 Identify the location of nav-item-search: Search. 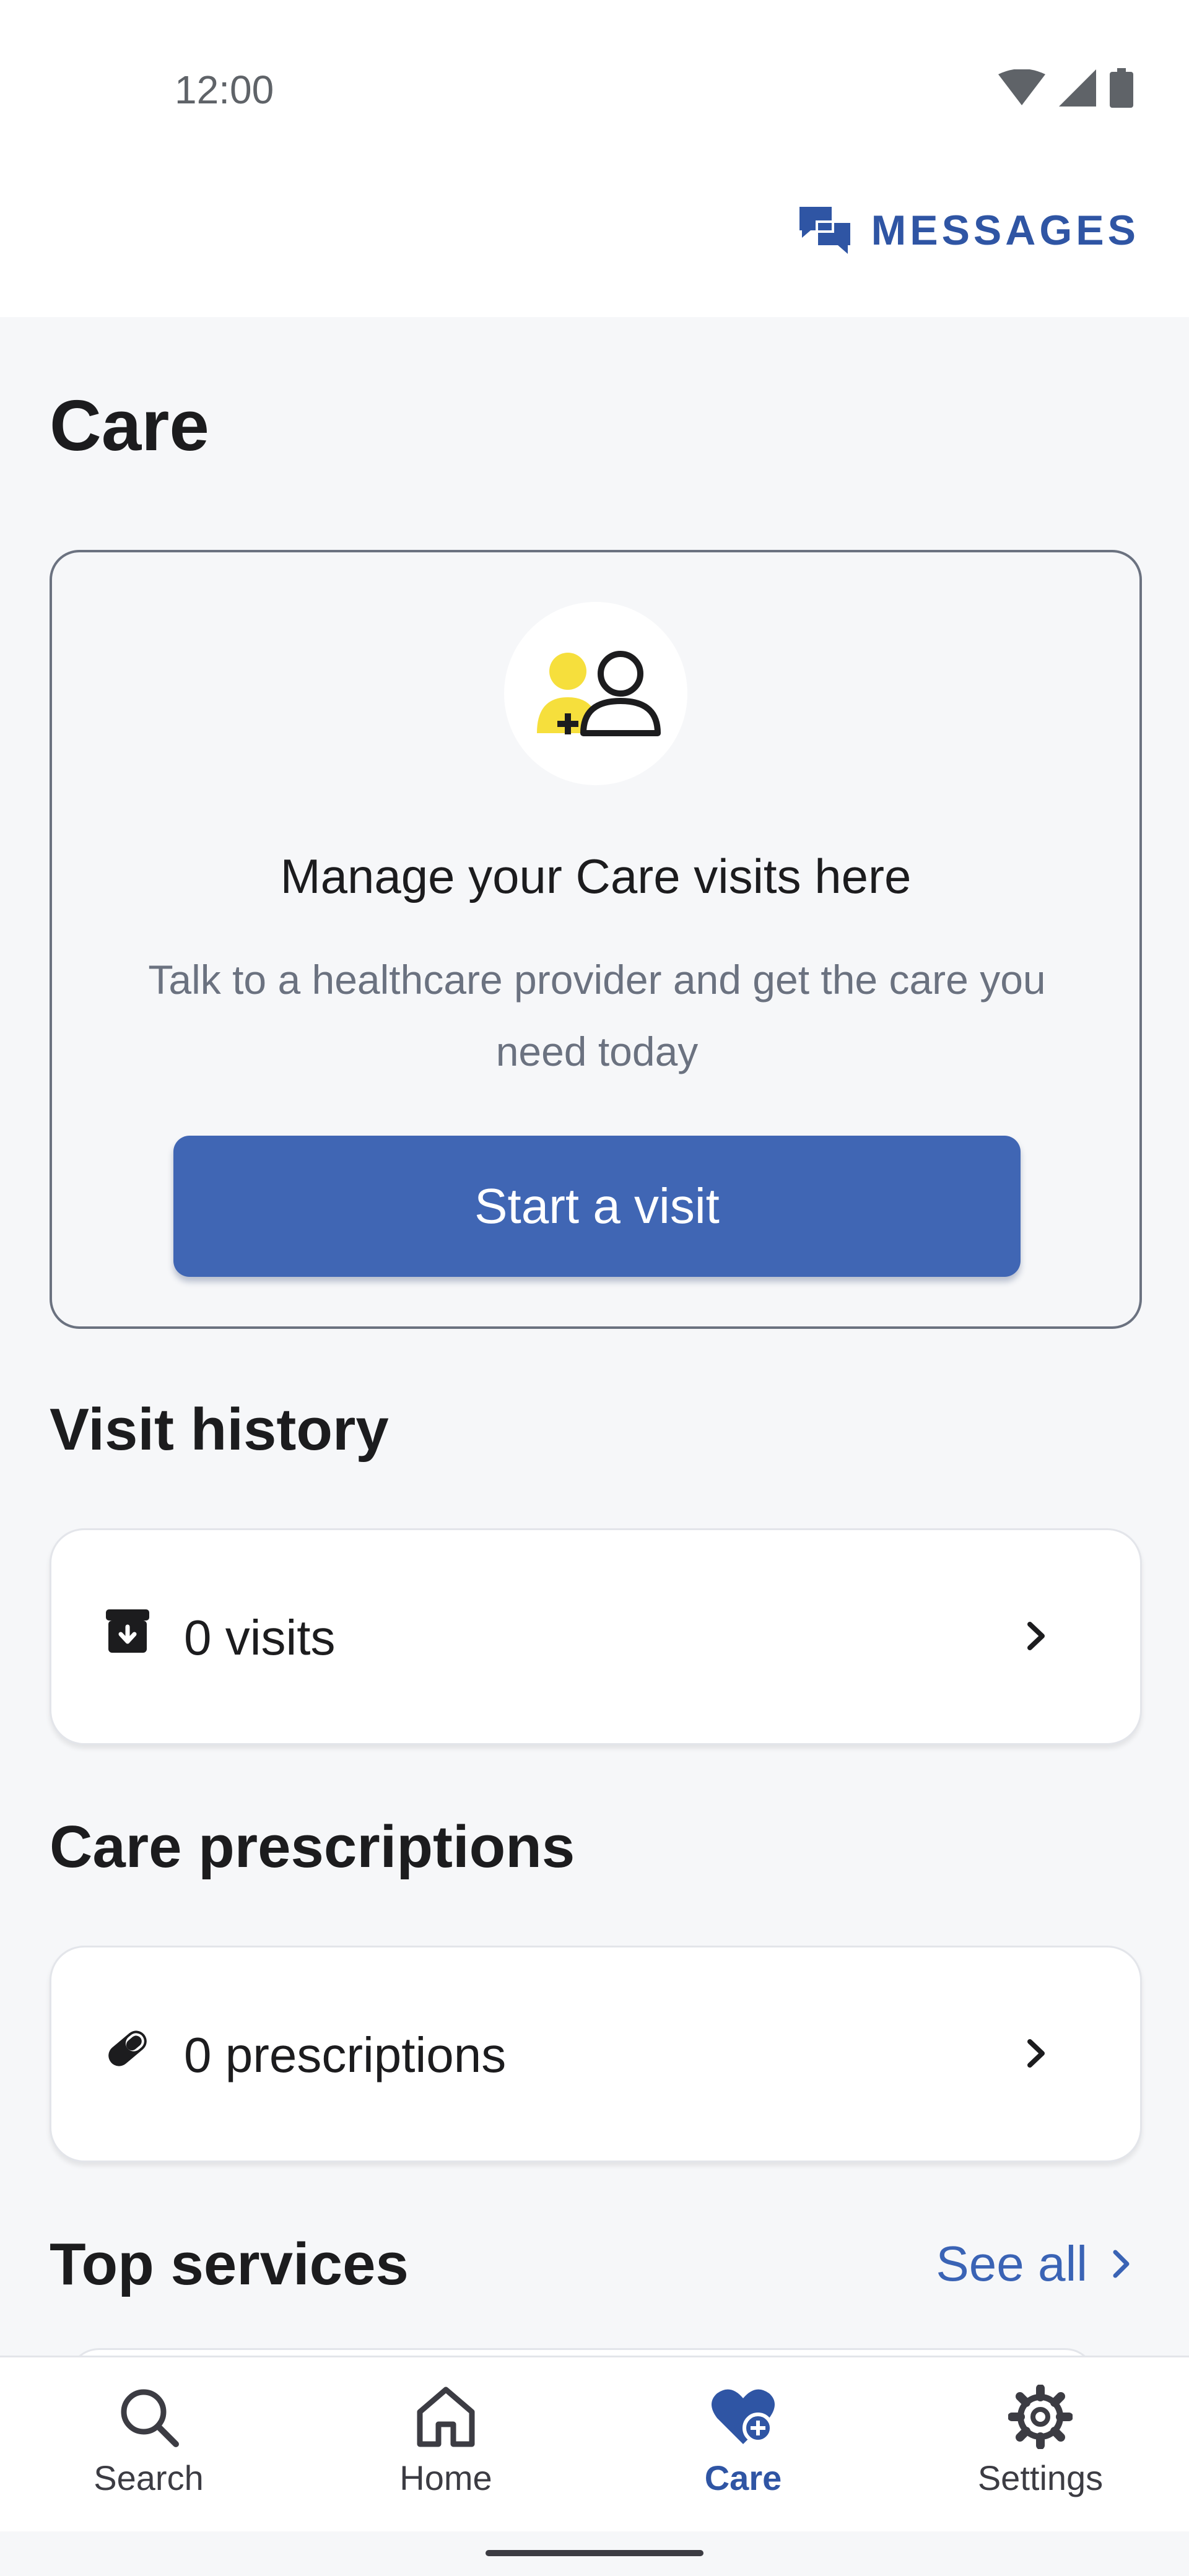
(148, 2444).